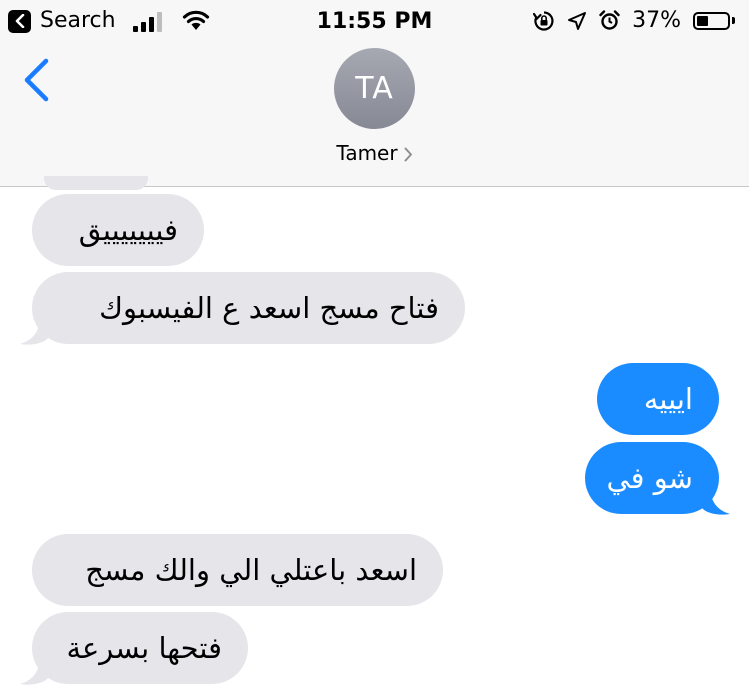 The image size is (749, 700). I want to click on message-text: فتاح مسج اسعد ع الفيسبوك, so click(269, 308).